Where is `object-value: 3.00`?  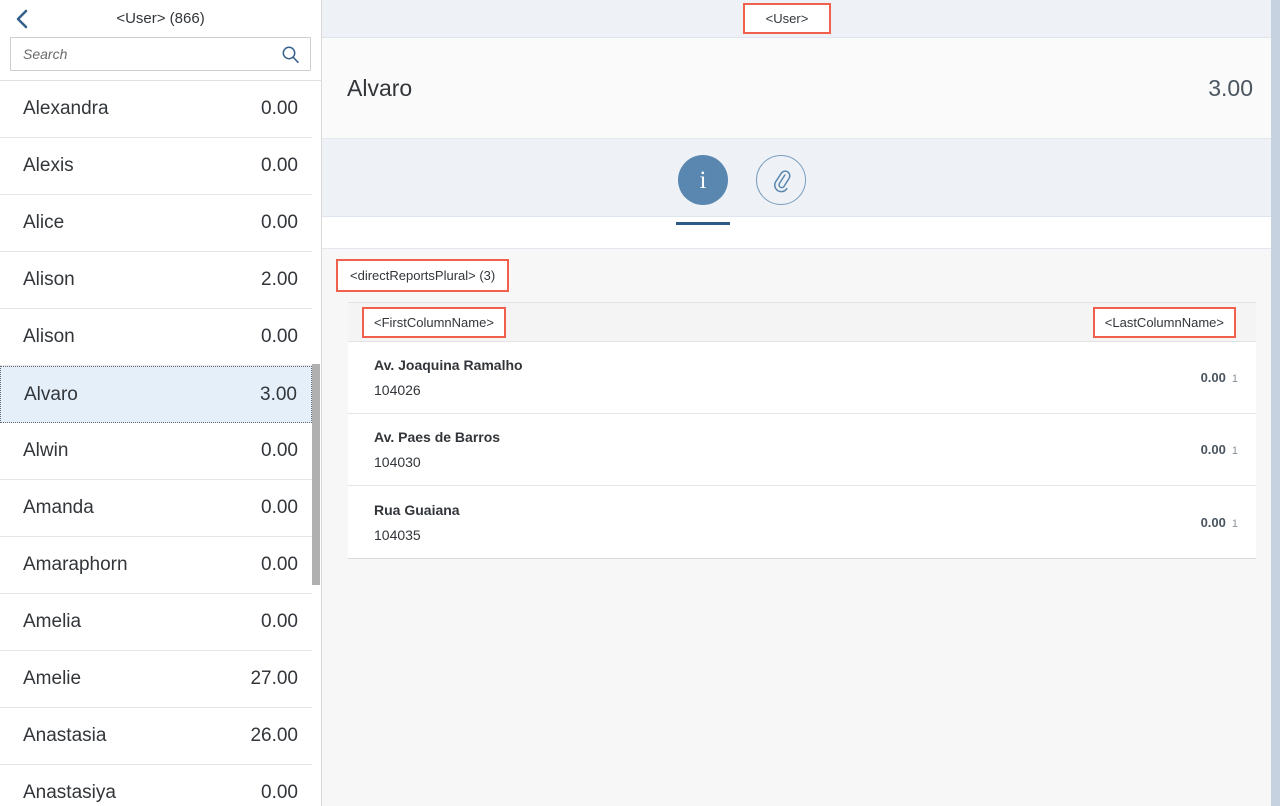
object-value: 3.00 is located at coordinates (1230, 87).